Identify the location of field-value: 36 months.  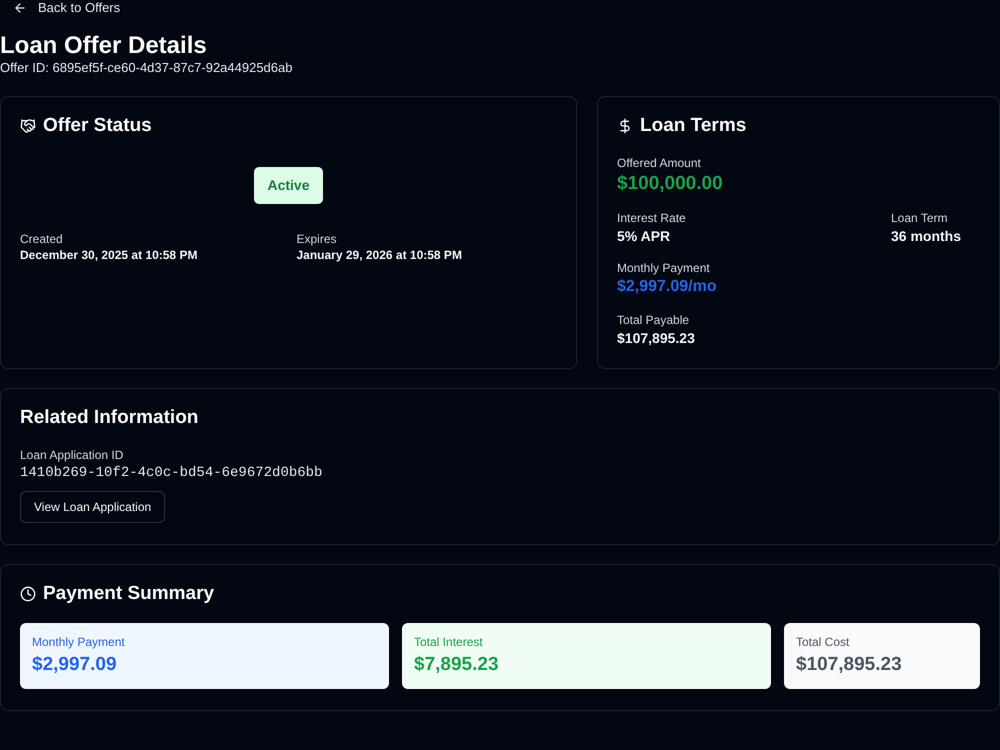
(926, 236).